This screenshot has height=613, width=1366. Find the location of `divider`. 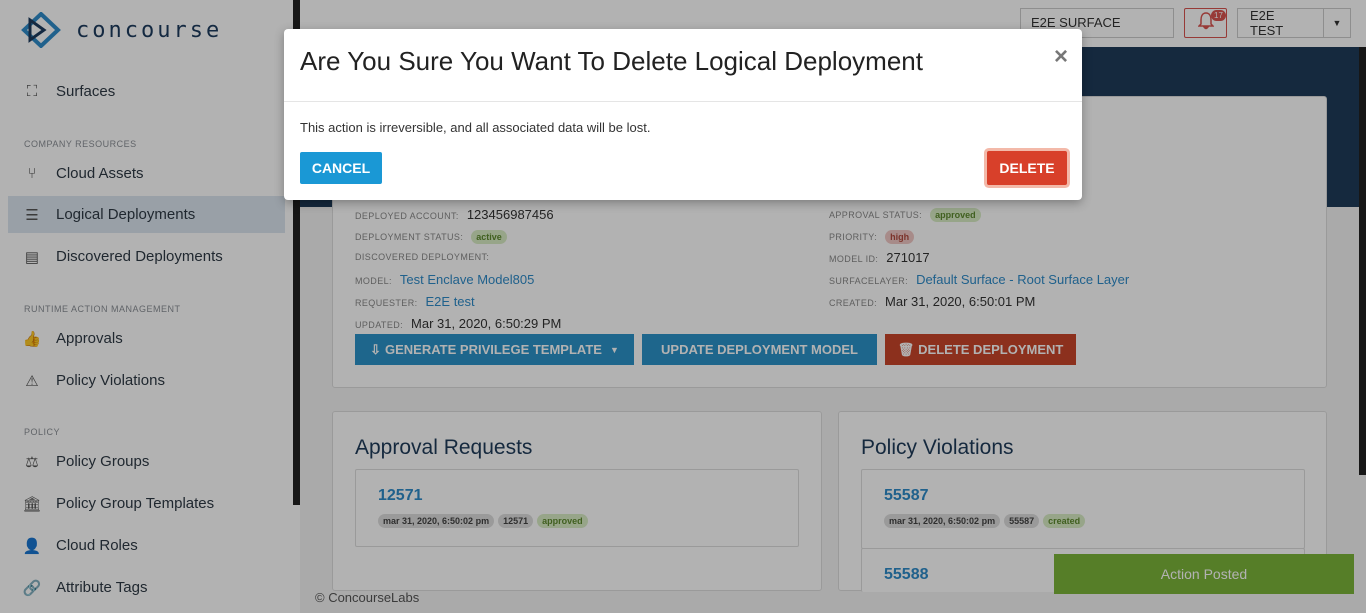

divider is located at coordinates (683, 101).